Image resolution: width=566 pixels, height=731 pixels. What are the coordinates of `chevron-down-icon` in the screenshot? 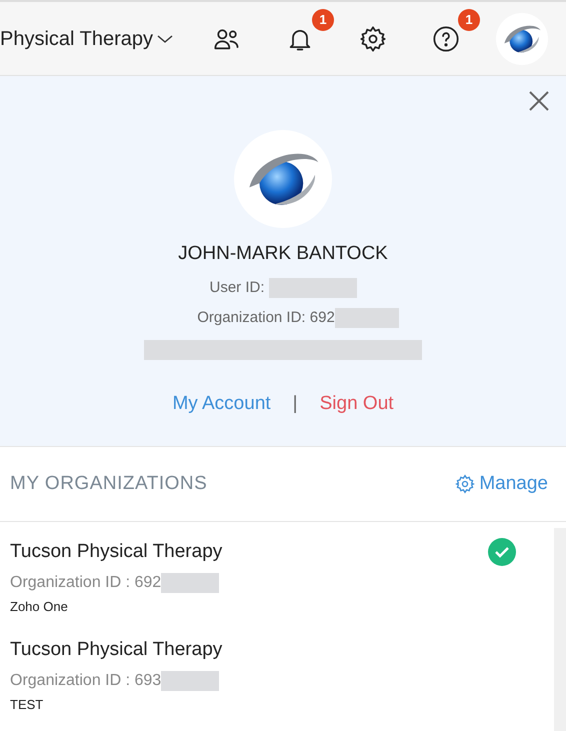 It's located at (165, 39).